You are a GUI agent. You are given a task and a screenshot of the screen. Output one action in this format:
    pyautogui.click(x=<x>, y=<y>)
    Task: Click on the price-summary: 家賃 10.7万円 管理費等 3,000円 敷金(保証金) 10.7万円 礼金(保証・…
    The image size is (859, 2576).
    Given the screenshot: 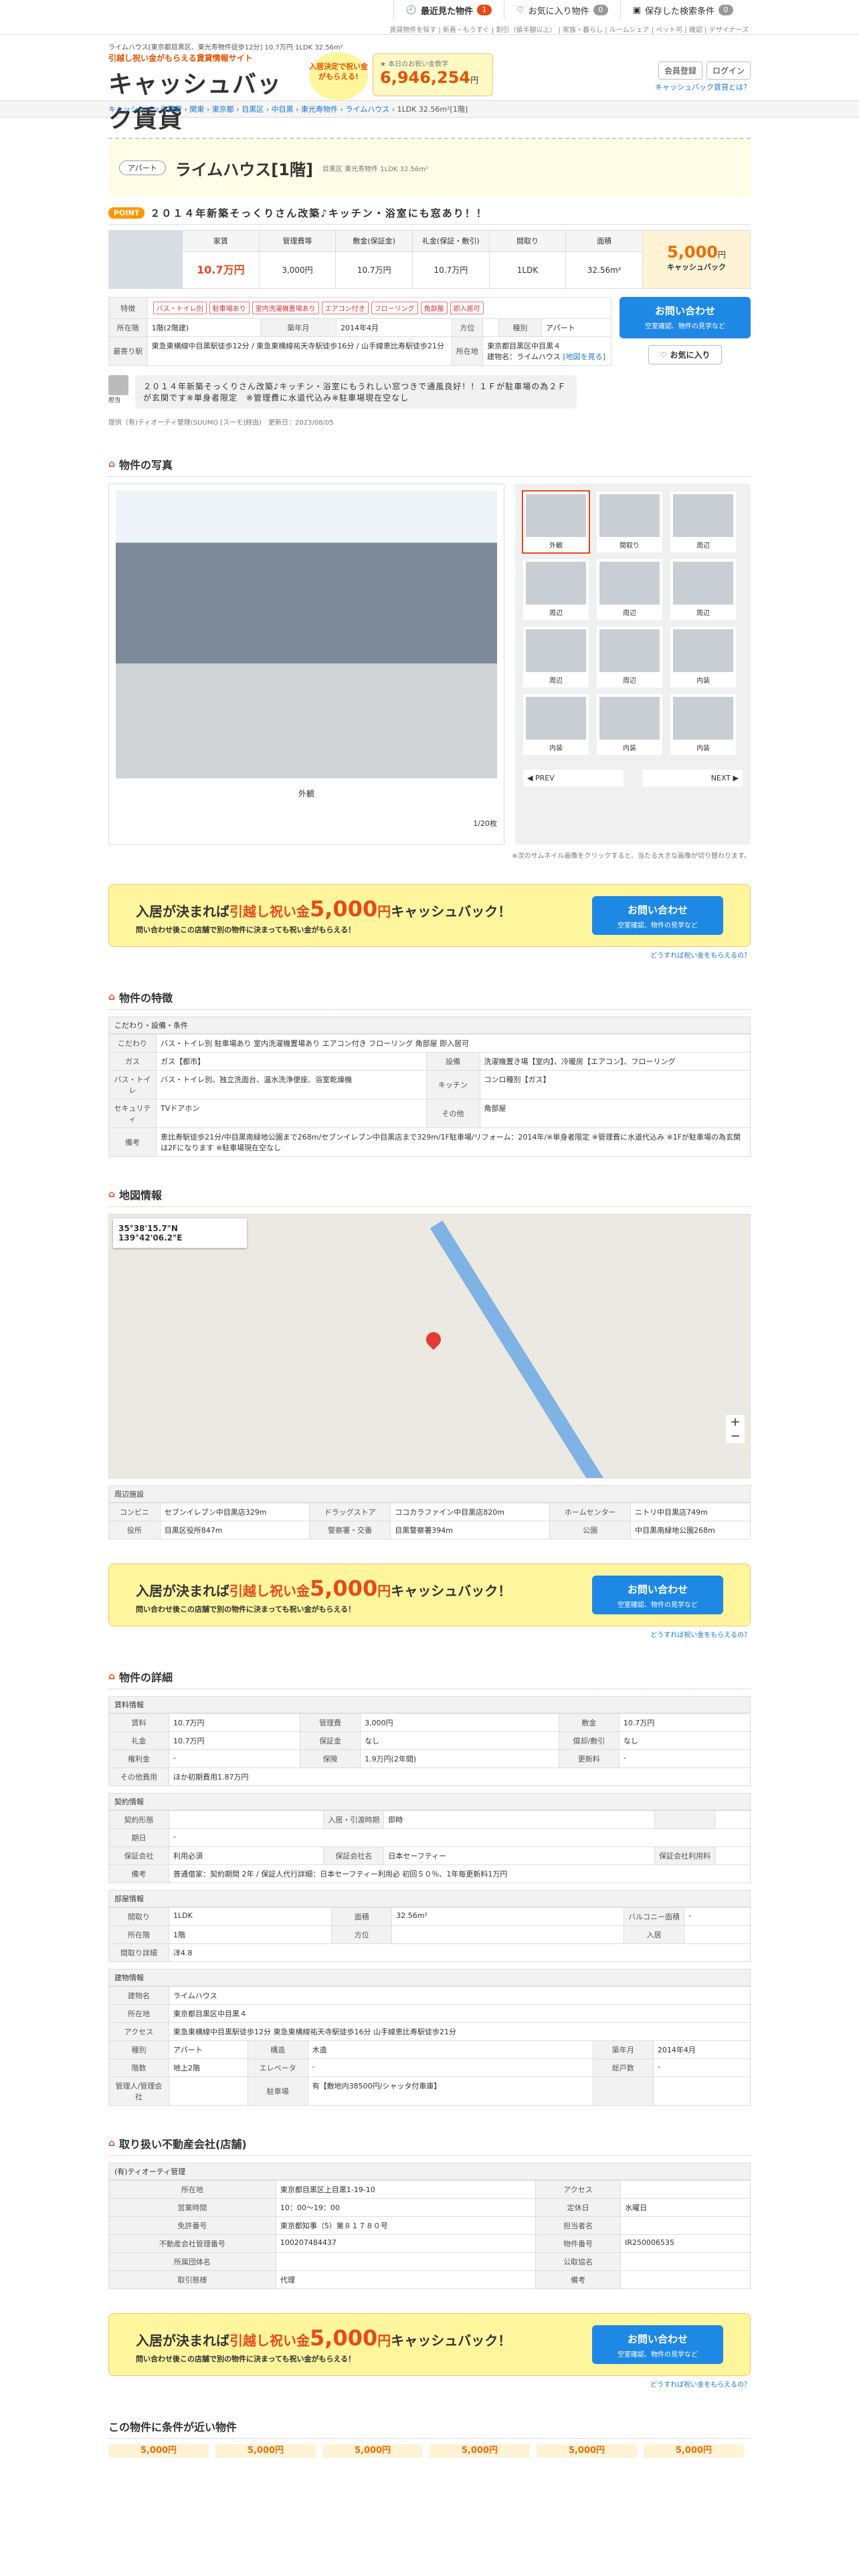 What is the action you would take?
    pyautogui.click(x=429, y=259)
    